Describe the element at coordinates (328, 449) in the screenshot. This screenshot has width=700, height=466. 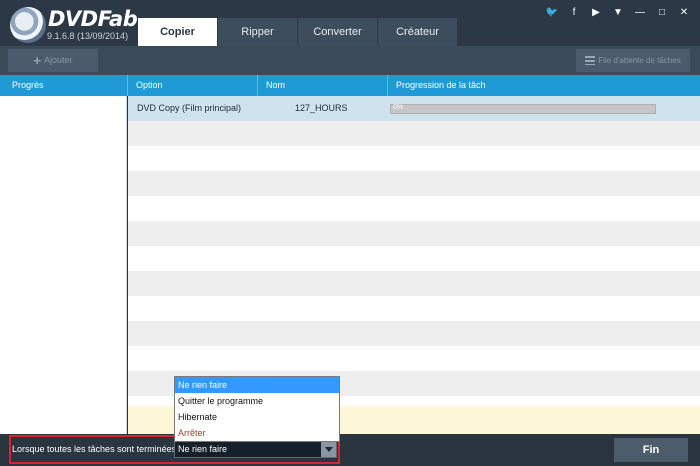
I see `chevron-down-icon` at that location.